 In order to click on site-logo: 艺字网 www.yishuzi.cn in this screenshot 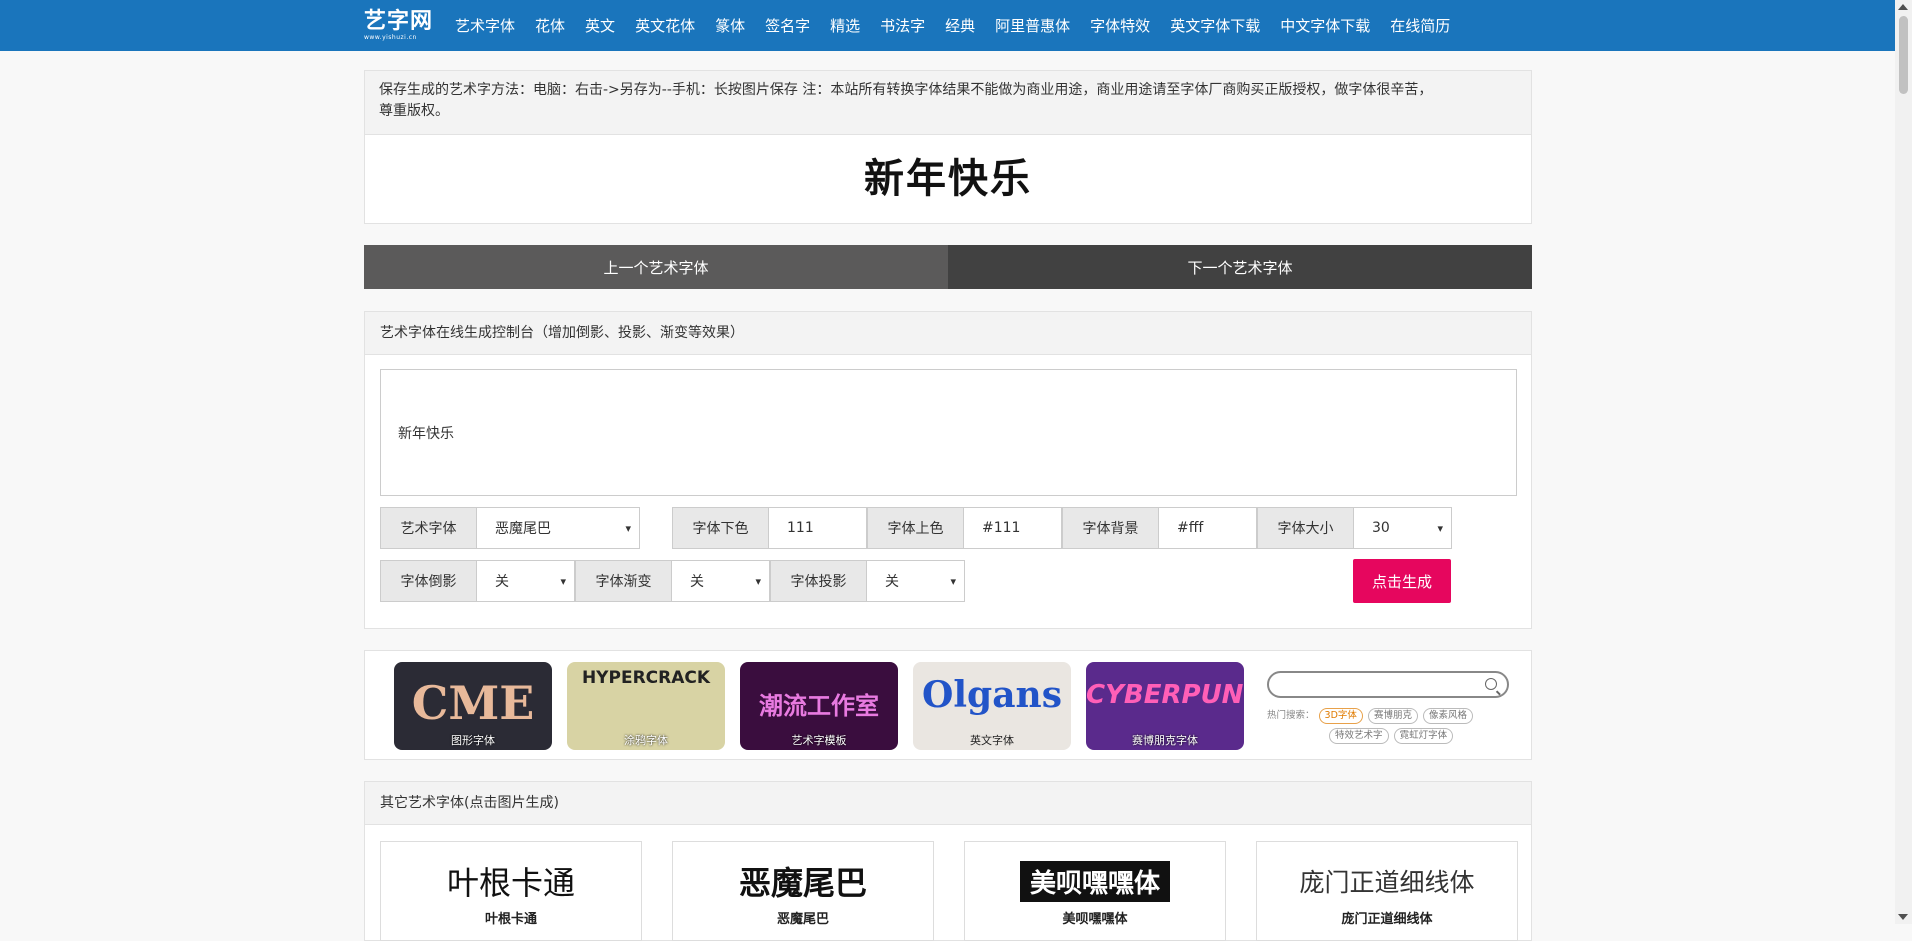, I will do `click(399, 25)`.